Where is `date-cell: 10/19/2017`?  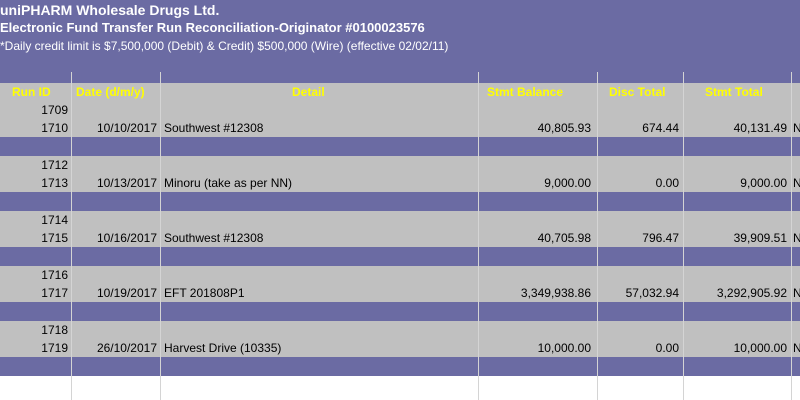 date-cell: 10/19/2017 is located at coordinates (114, 293).